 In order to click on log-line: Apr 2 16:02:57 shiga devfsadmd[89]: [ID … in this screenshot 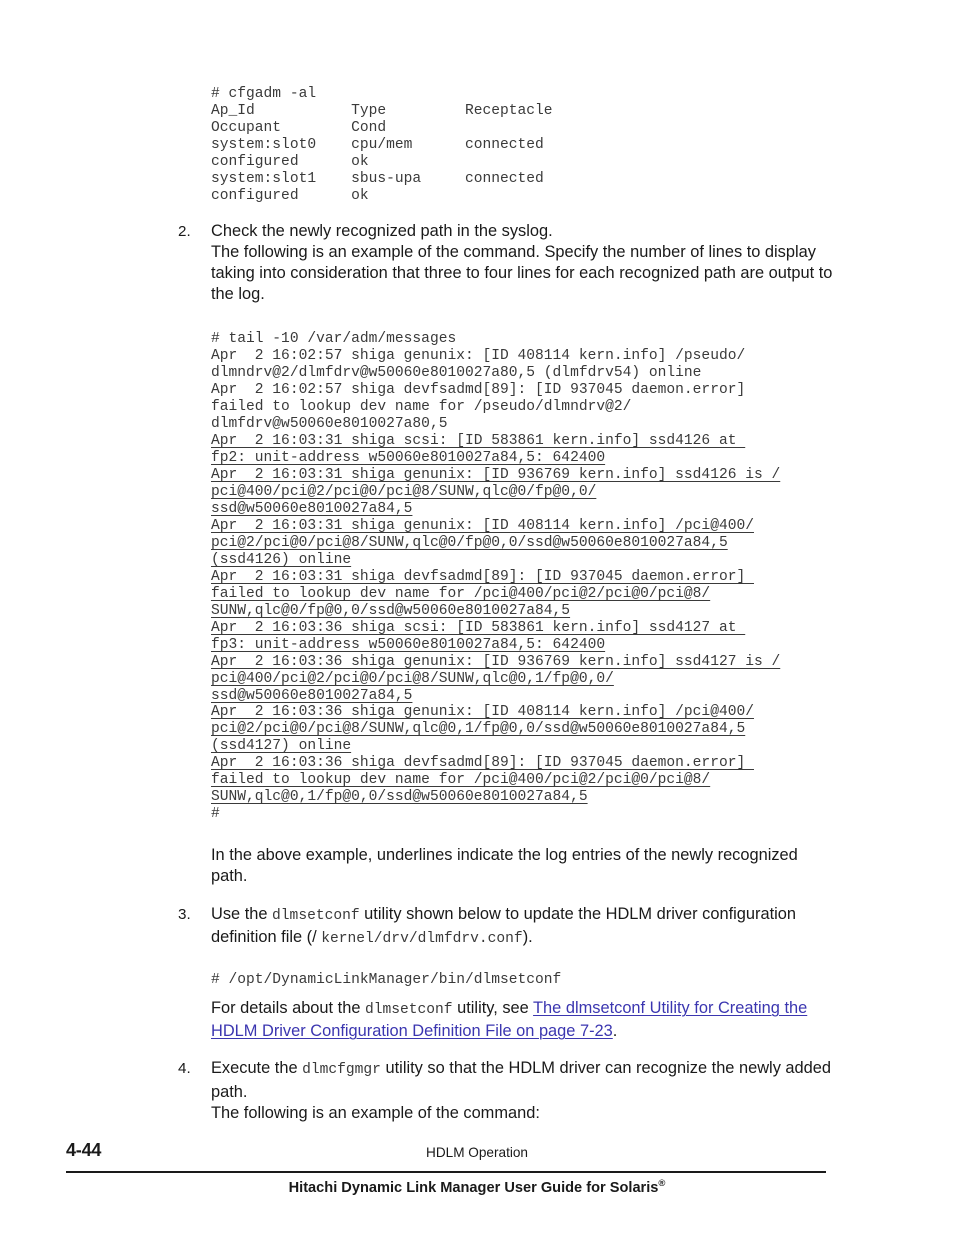, I will do `click(478, 390)`.